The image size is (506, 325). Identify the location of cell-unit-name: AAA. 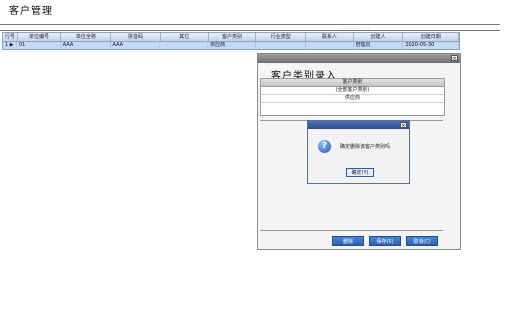
(86, 45).